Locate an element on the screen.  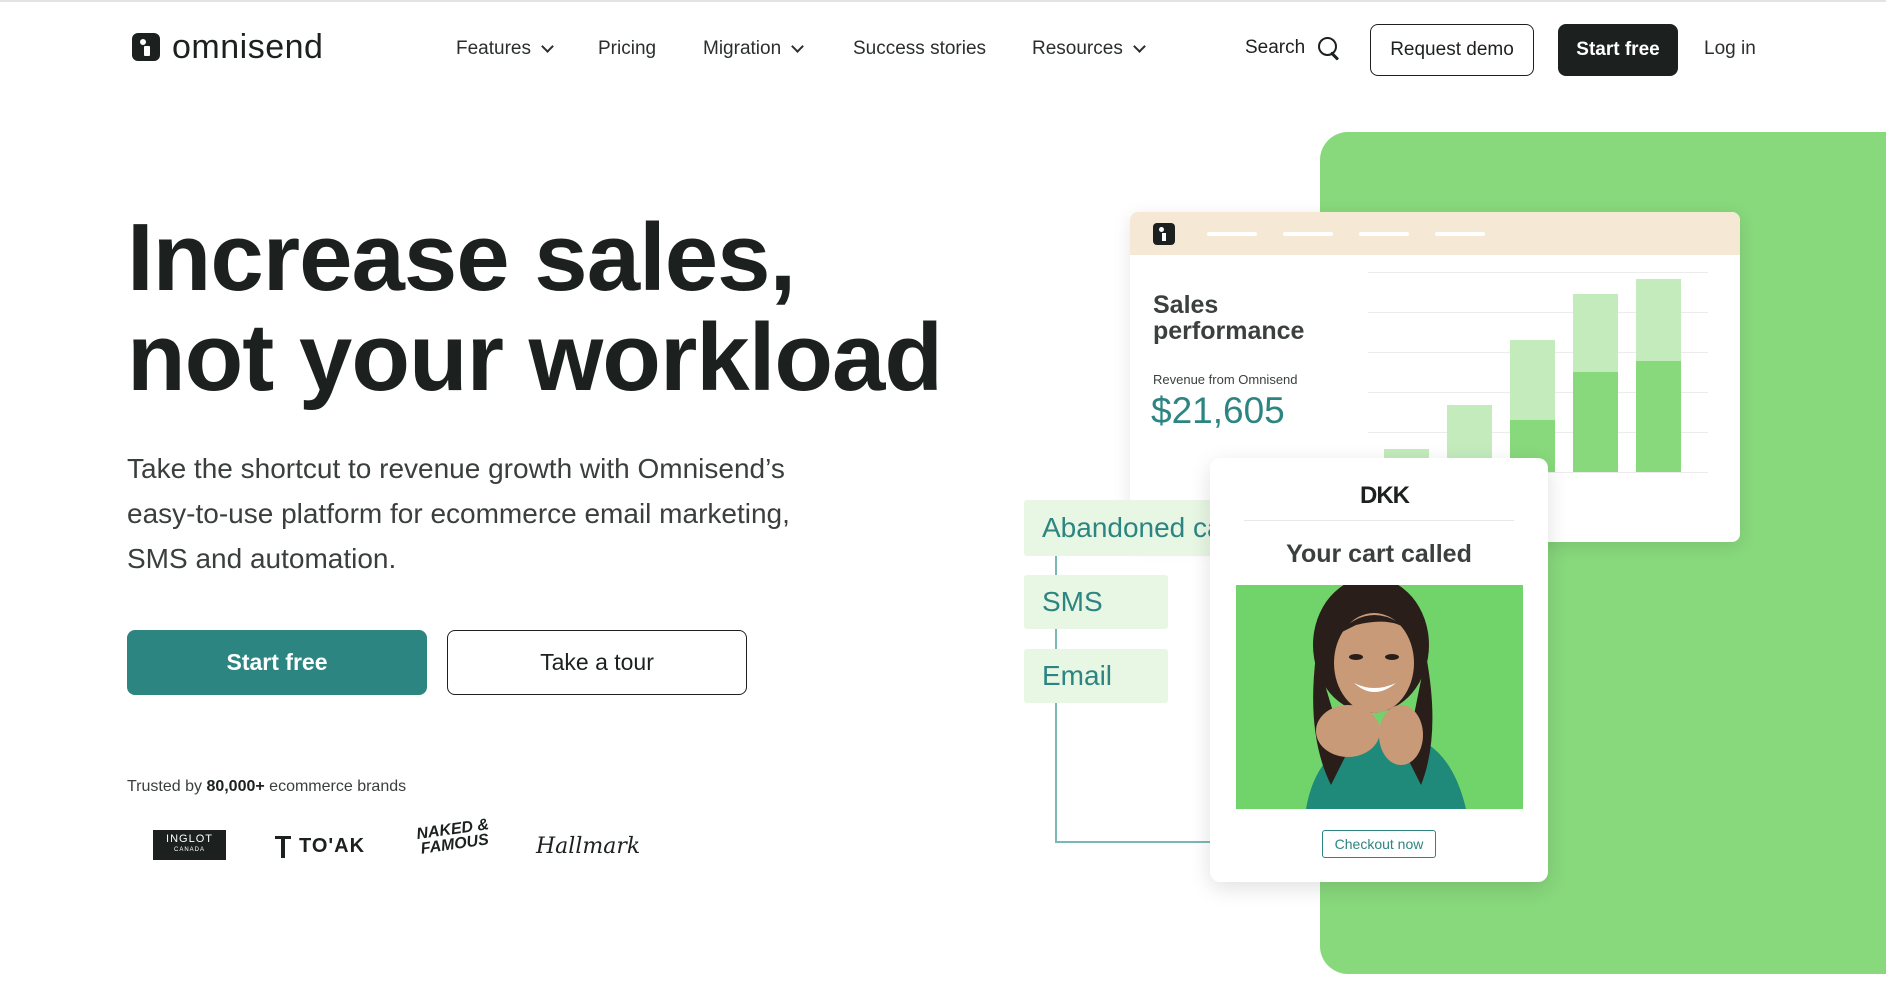
abandoned-cart-email-card: DKK Your cart called Checkout now is located at coordinates (1379, 670).